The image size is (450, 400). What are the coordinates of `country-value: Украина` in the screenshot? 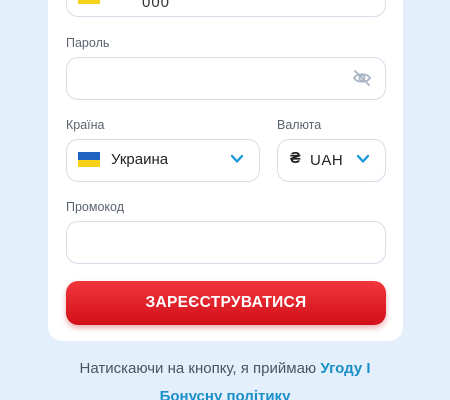 It's located at (140, 159).